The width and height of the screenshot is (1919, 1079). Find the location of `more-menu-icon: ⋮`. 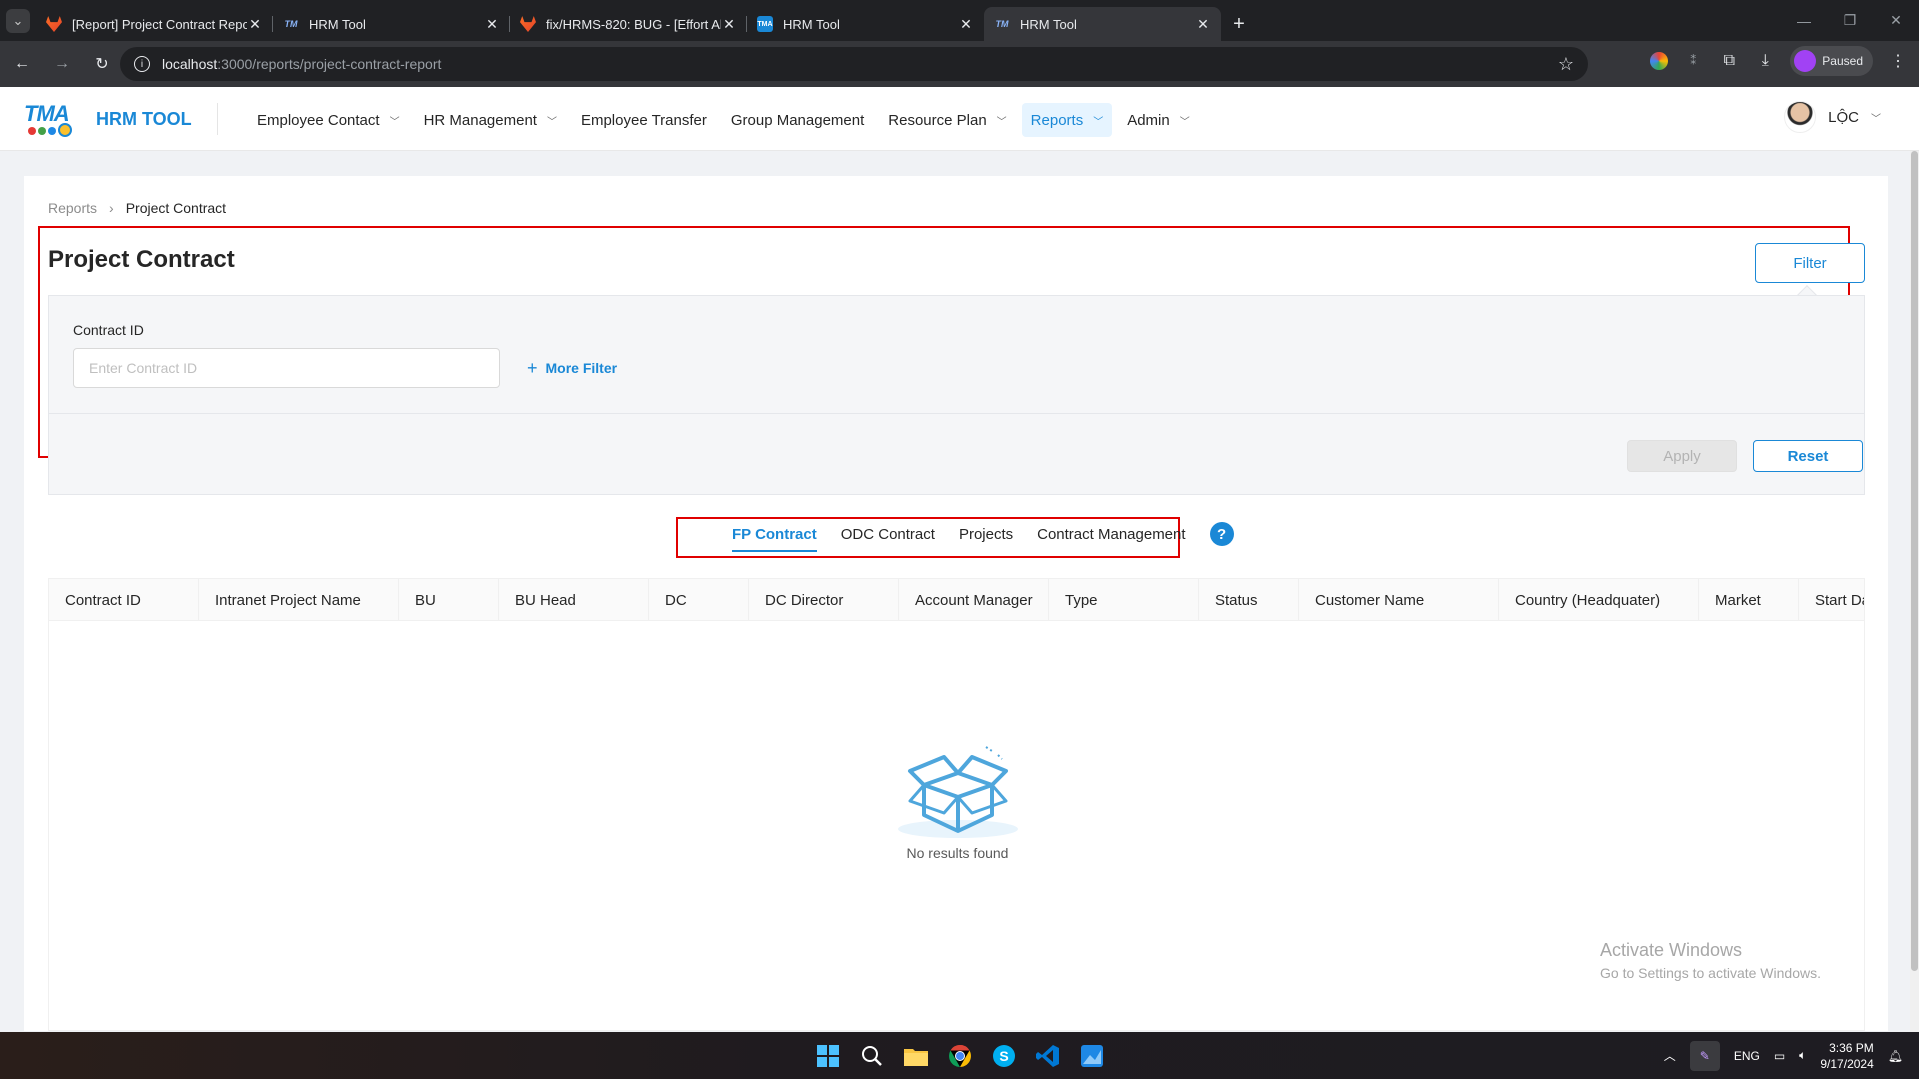

more-menu-icon: ⋮ is located at coordinates (1898, 61).